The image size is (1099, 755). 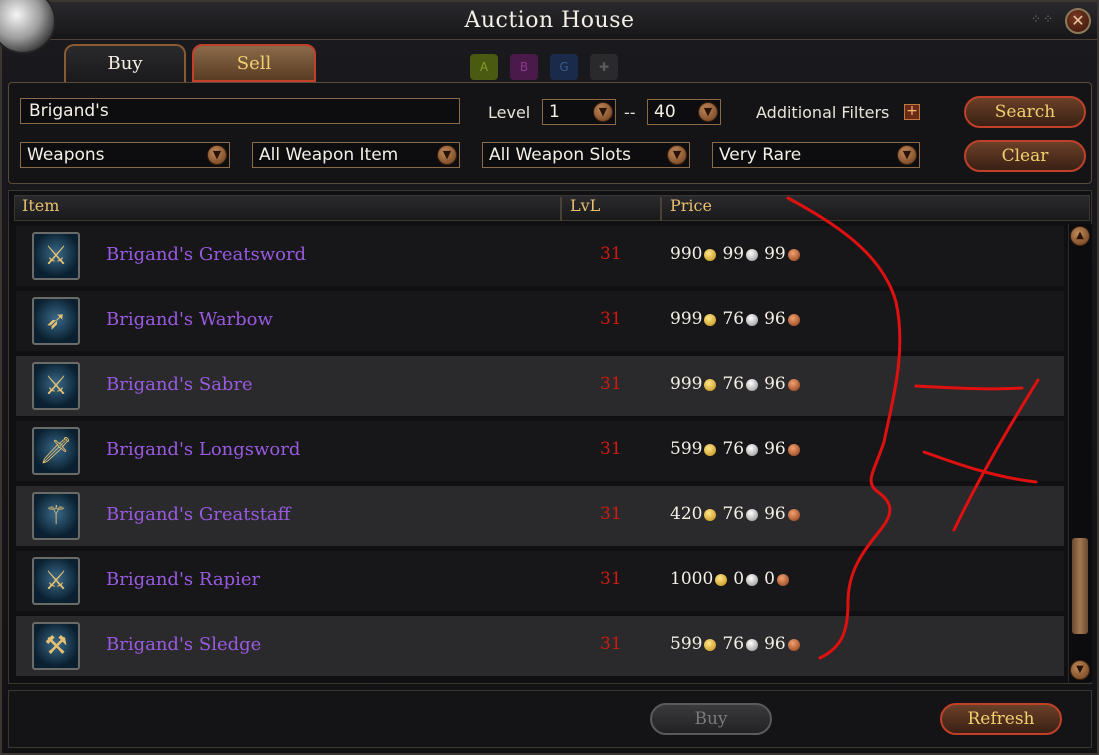 I want to click on column-header-level: LvL, so click(x=585, y=205).